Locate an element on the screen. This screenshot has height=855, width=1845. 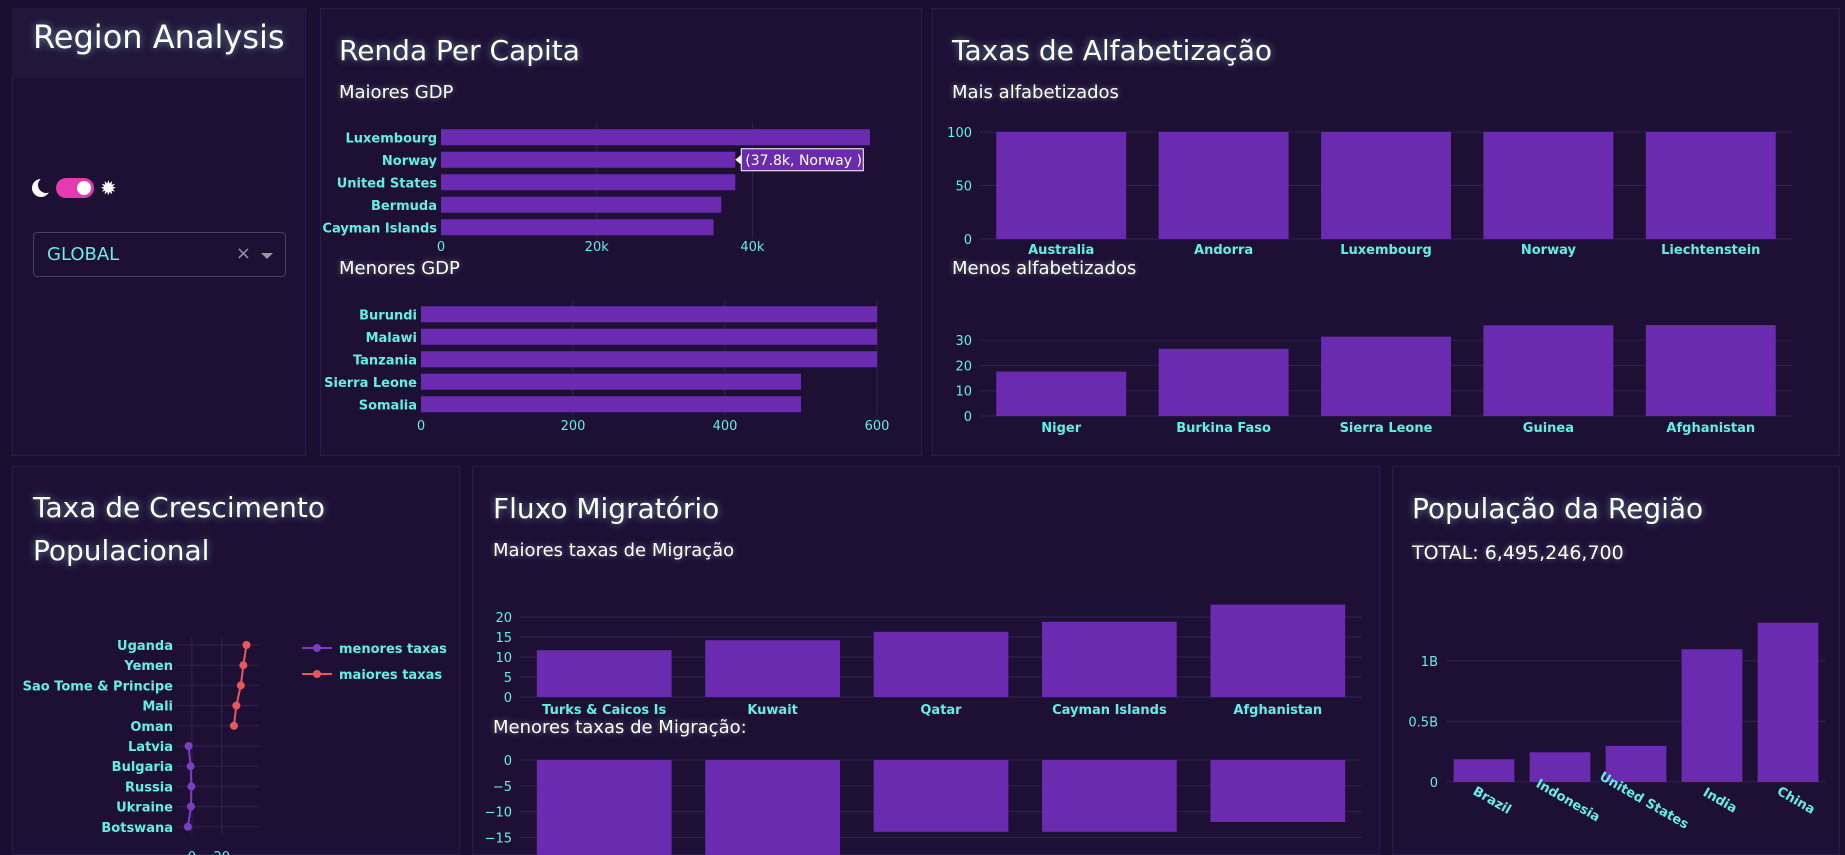
migration-bottom-y-tick: −10 is located at coordinates (498, 813).